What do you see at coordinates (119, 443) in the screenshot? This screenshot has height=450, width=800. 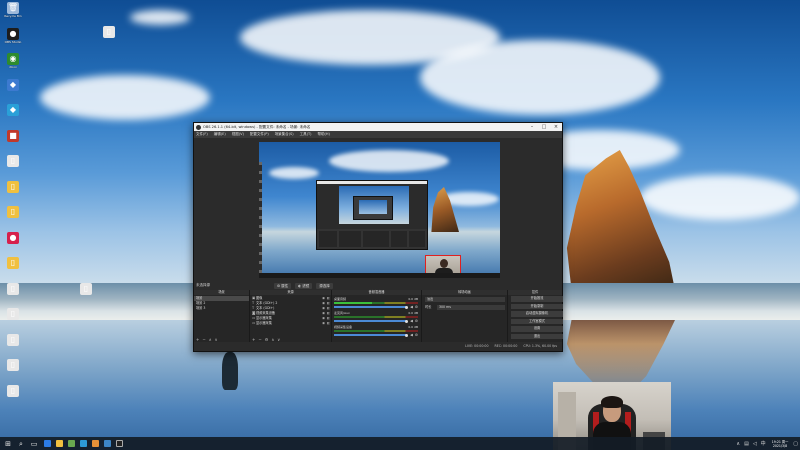 I see `obs-taskbar-icon` at bounding box center [119, 443].